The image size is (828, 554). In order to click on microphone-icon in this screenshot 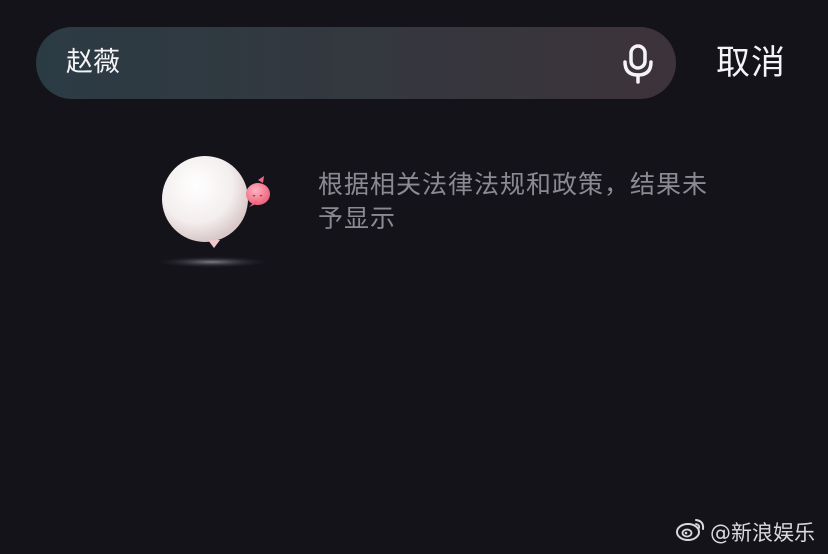, I will do `click(638, 64)`.